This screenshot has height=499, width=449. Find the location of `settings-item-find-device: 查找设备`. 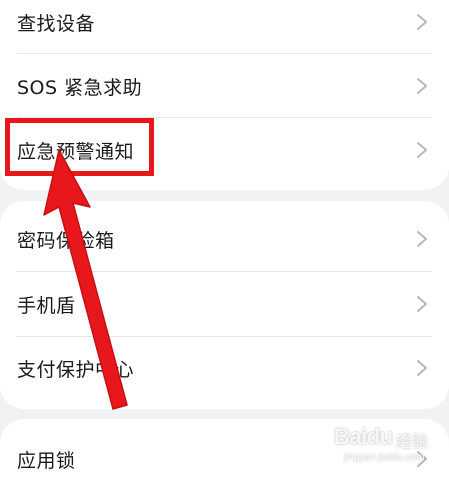

settings-item-find-device: 查找设备 is located at coordinates (224, 27).